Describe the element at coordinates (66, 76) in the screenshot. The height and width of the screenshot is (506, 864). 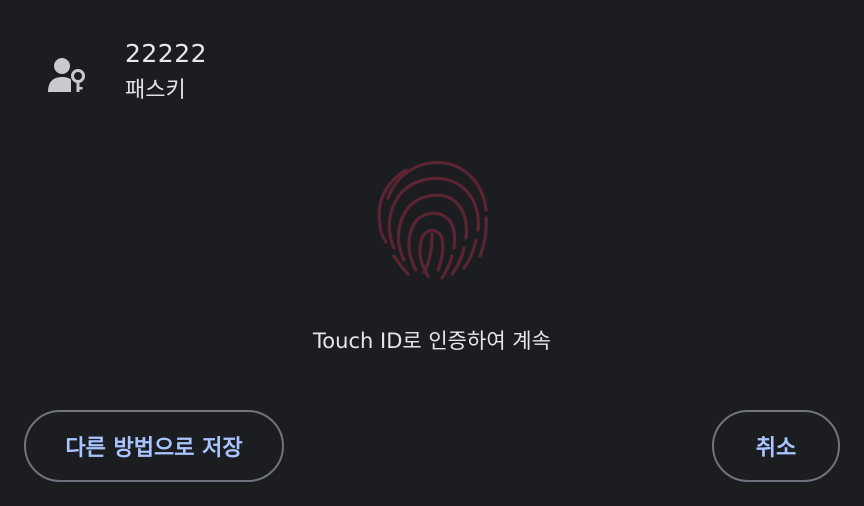
I see `user-key-icon` at that location.